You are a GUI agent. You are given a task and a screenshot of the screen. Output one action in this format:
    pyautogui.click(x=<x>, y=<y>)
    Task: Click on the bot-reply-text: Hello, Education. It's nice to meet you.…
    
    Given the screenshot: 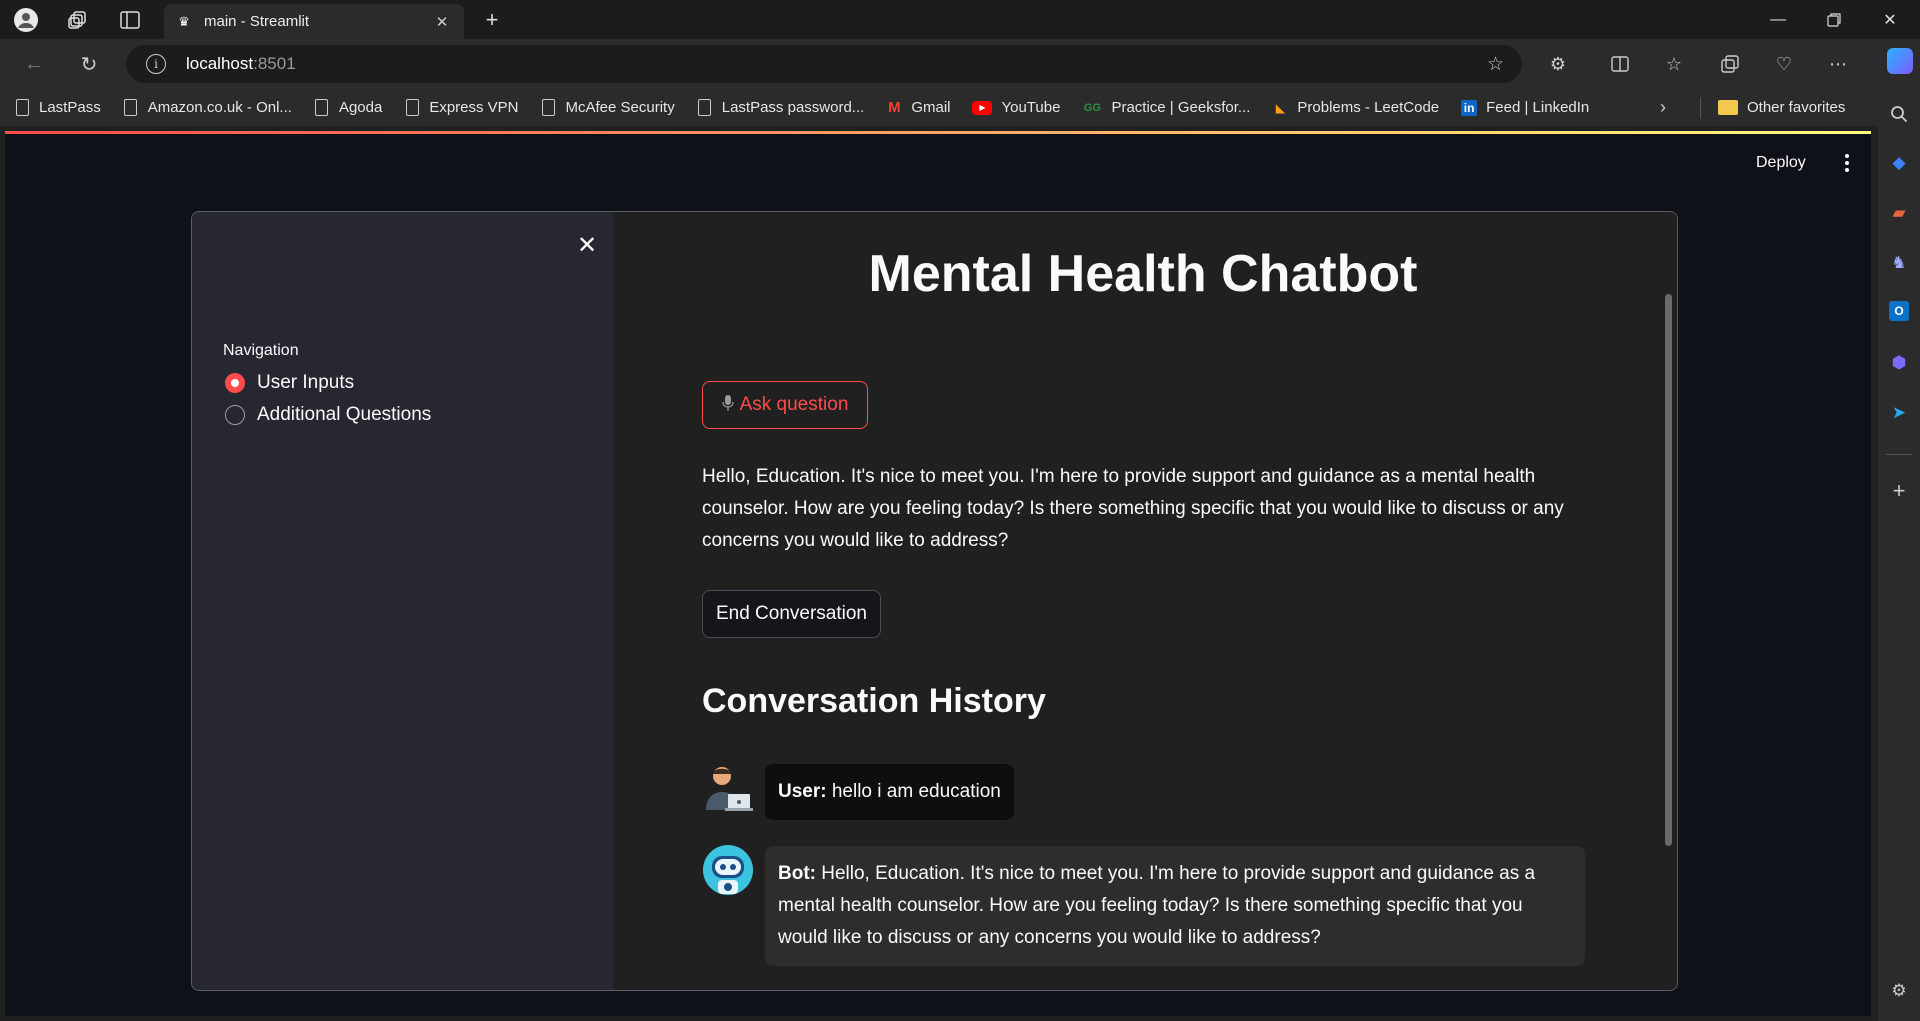 What is the action you would take?
    pyautogui.click(x=1133, y=508)
    